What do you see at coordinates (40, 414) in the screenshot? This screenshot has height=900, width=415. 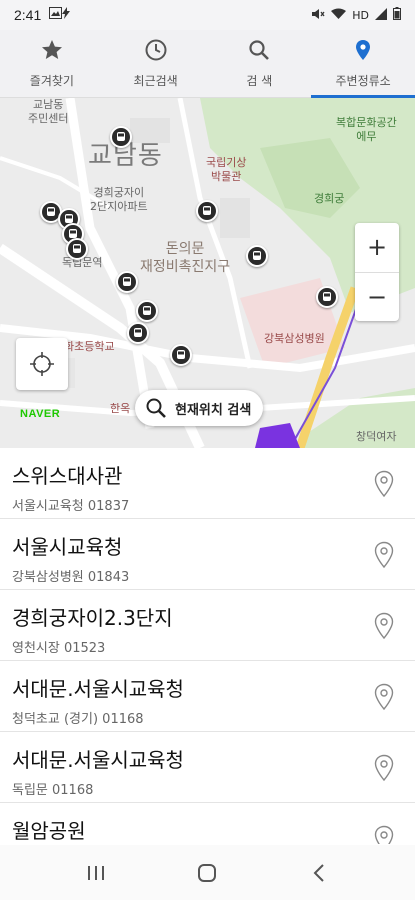 I see `naver-logo: NAVER` at bounding box center [40, 414].